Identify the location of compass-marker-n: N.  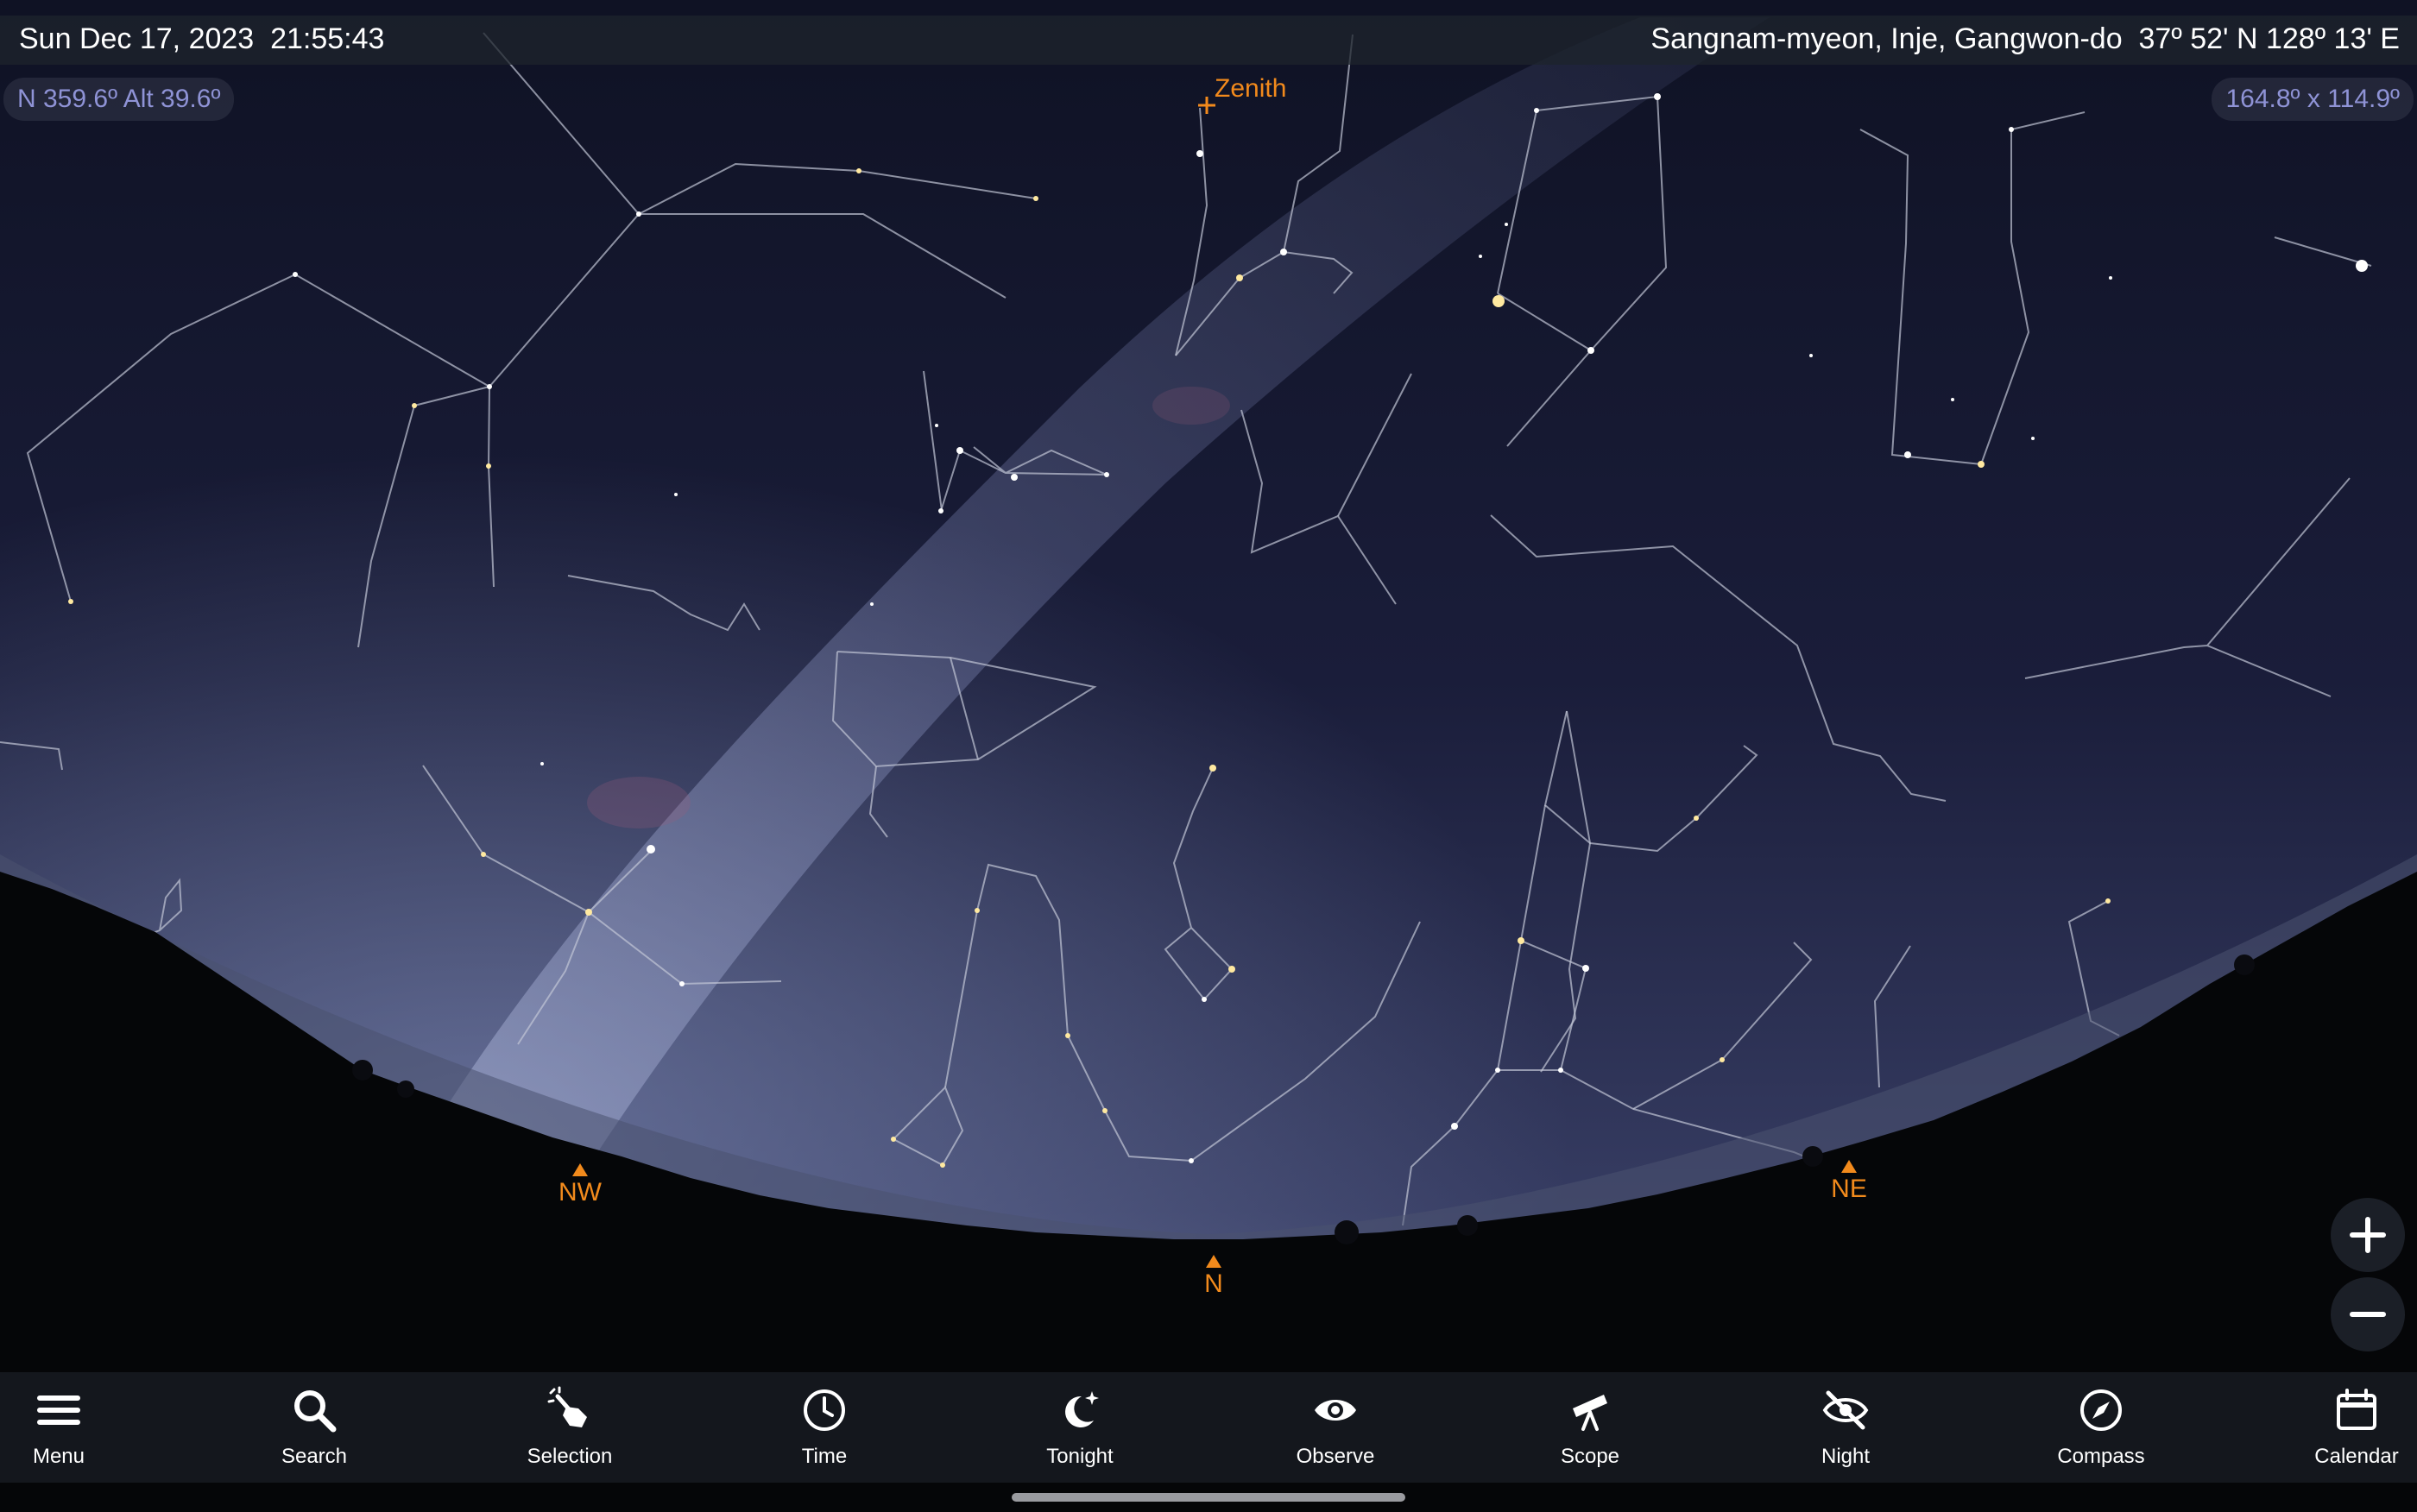
(1214, 1277).